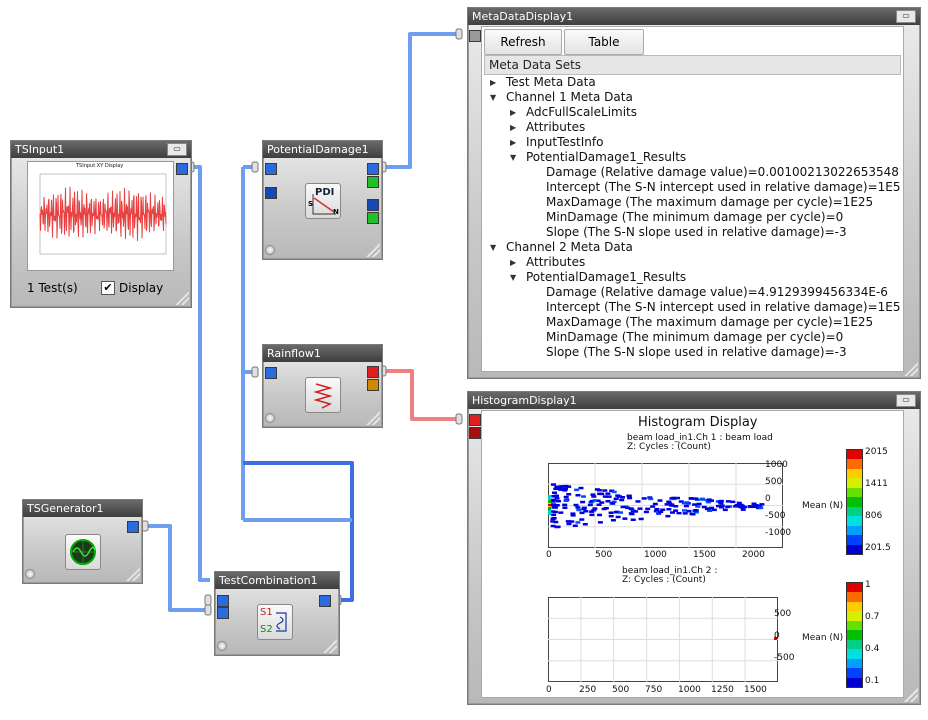  What do you see at coordinates (906, 400) in the screenshot?
I see `histogram-restore-button: ▭` at bounding box center [906, 400].